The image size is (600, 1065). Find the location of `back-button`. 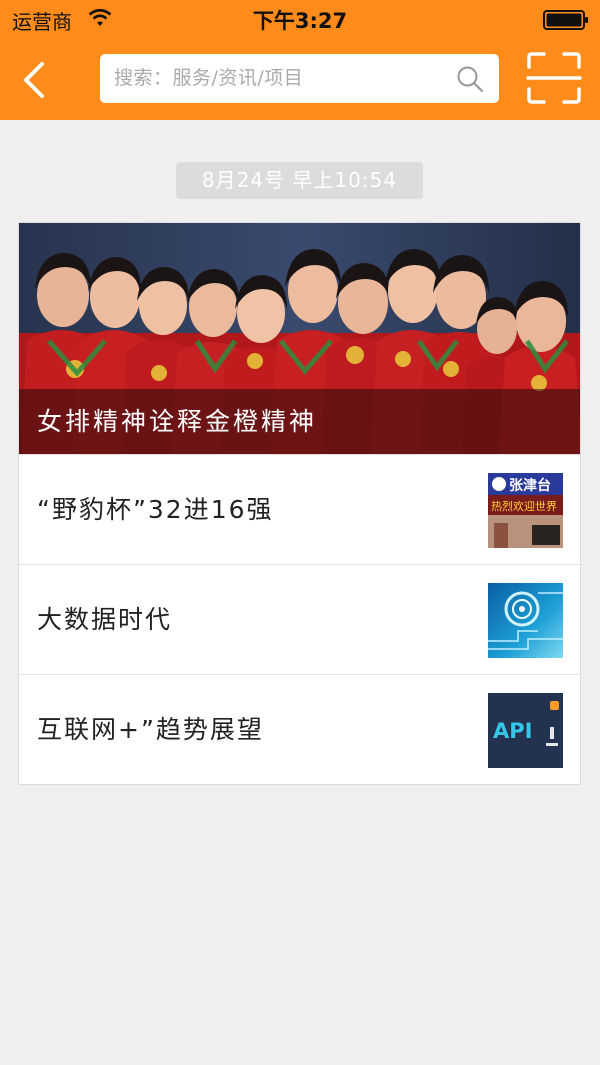

back-button is located at coordinates (36, 80).